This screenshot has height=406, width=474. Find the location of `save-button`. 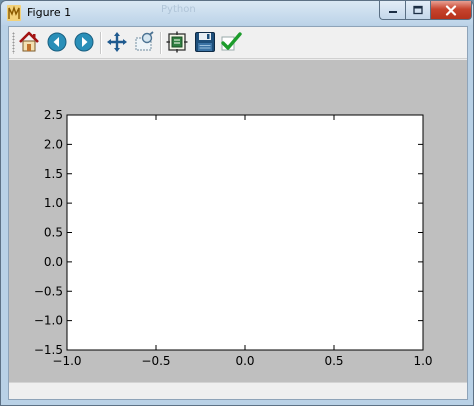

save-button is located at coordinates (205, 42).